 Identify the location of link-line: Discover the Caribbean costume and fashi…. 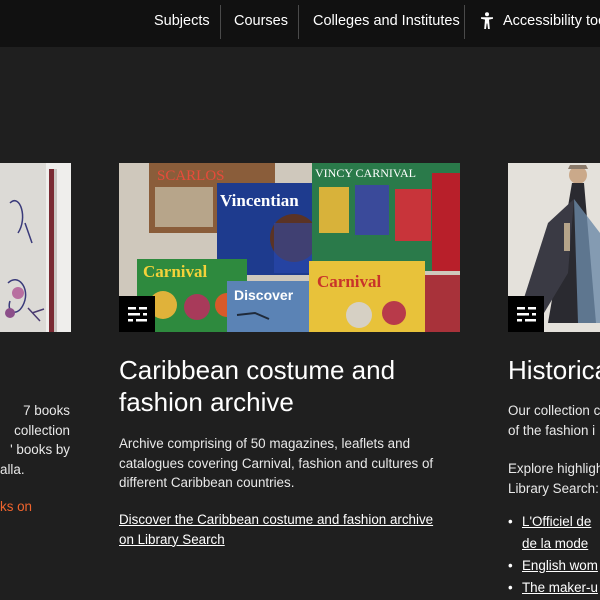
(276, 520).